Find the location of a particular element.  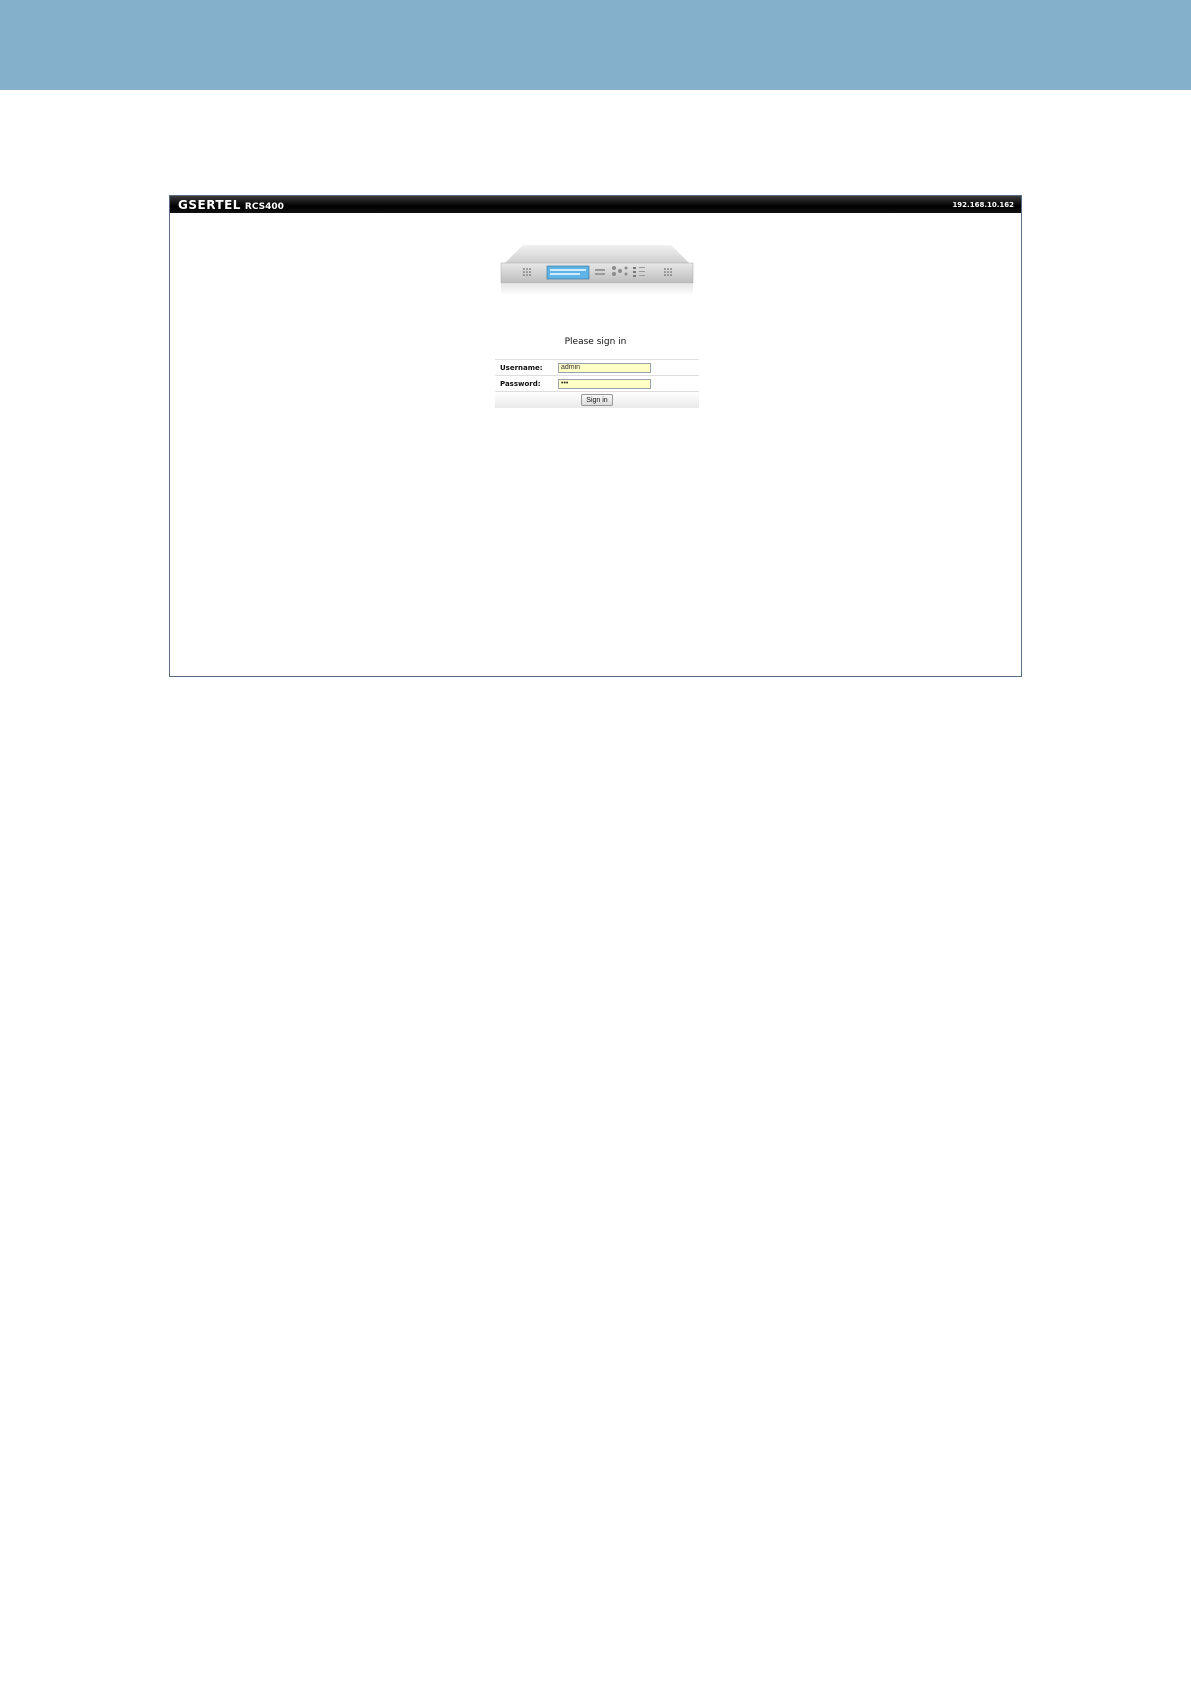

brand-logo: GSERTEL RCS400 is located at coordinates (231, 205).